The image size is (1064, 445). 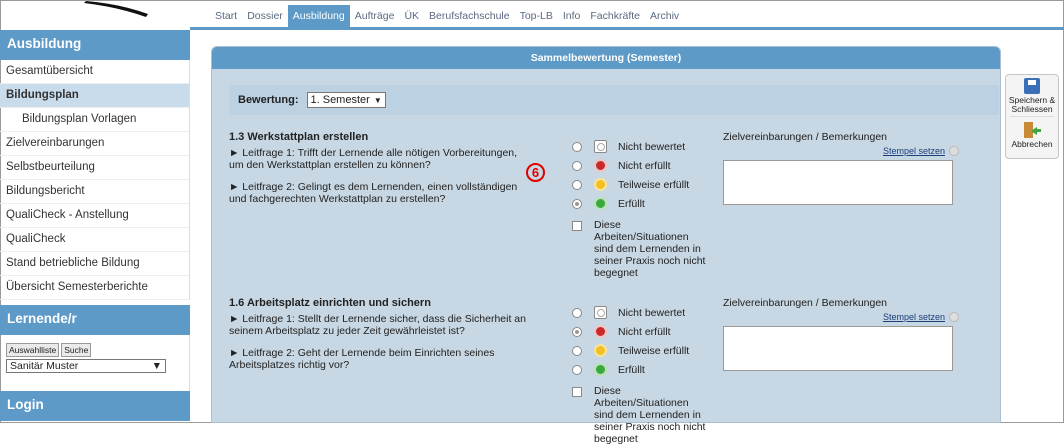 What do you see at coordinates (94, 72) in the screenshot?
I see `sidebar-item-gesamtuebersicht: Gesamtübersicht` at bounding box center [94, 72].